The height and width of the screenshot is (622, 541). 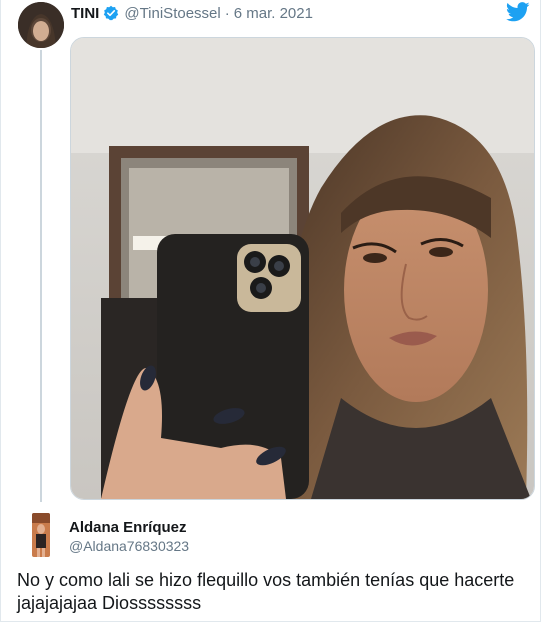 I want to click on verified-badge-icon, so click(x=111, y=13).